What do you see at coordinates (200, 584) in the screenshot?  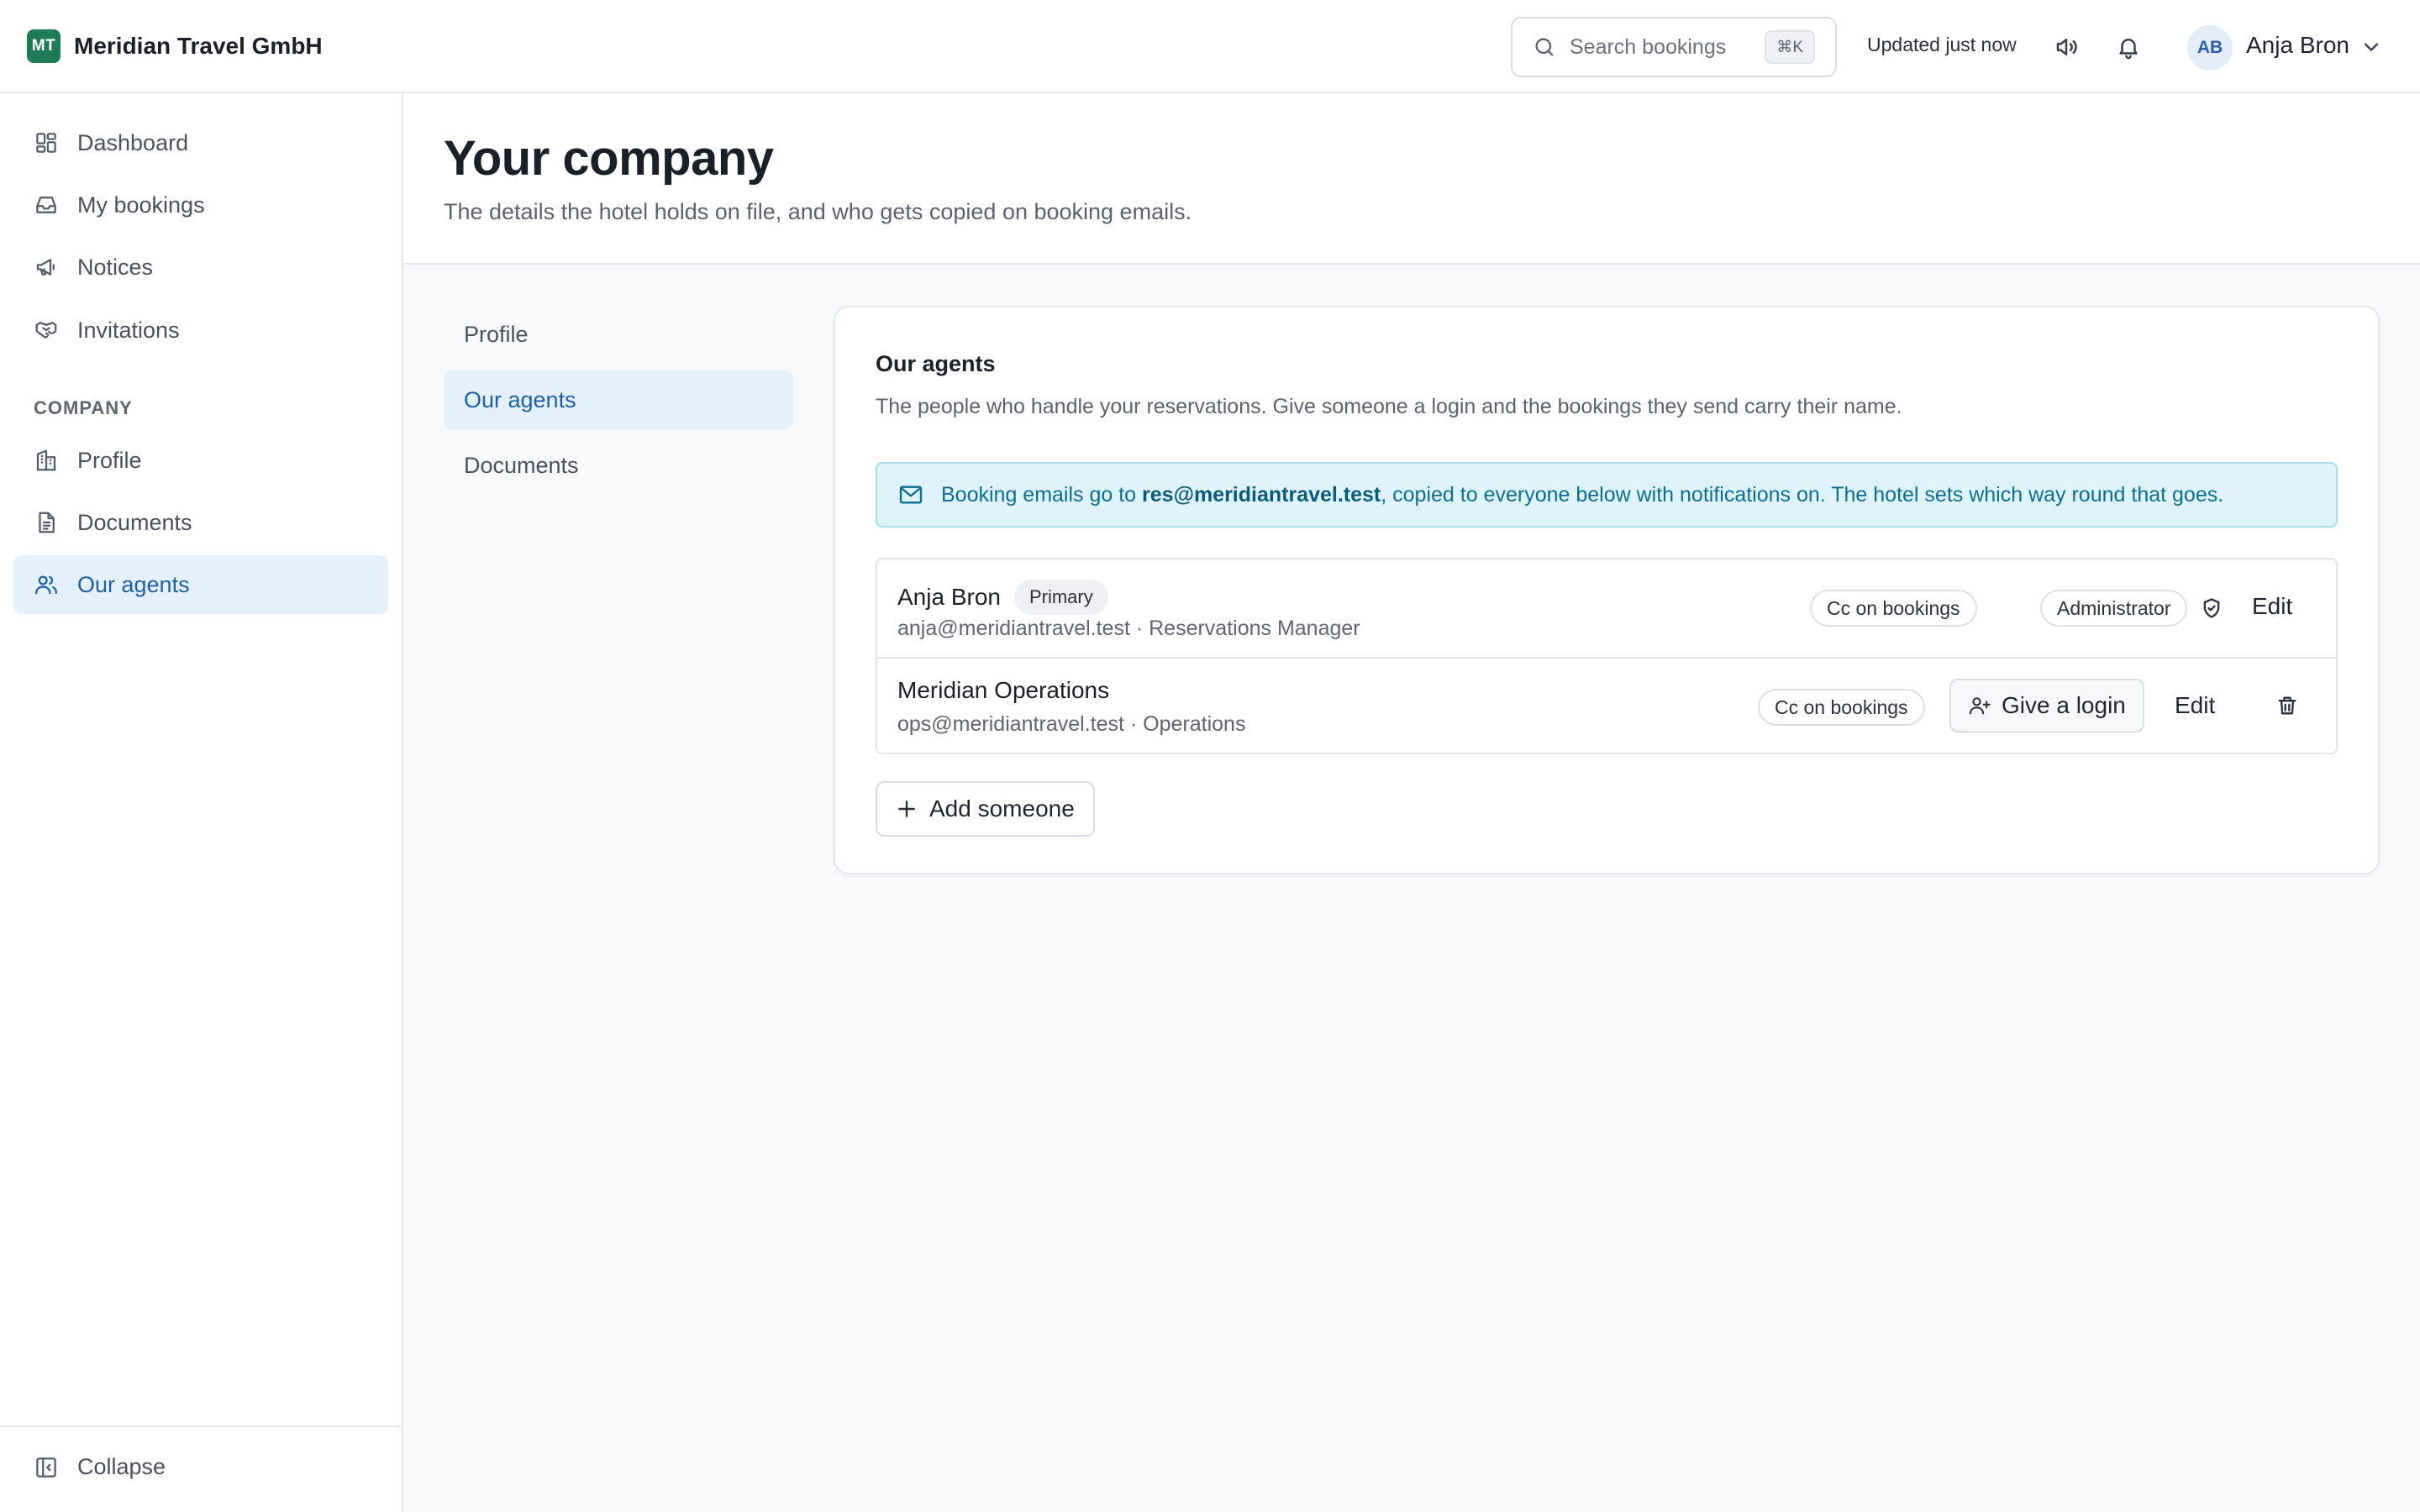 I see `sidebar-item-our-agents: Our agents` at bounding box center [200, 584].